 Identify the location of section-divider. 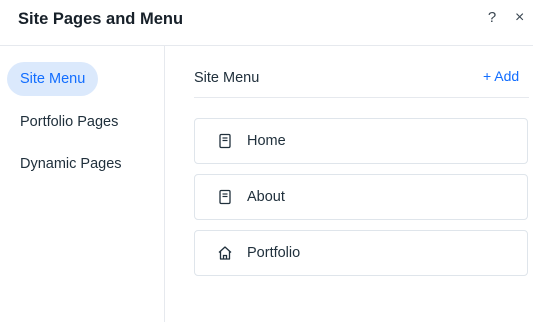
(361, 97).